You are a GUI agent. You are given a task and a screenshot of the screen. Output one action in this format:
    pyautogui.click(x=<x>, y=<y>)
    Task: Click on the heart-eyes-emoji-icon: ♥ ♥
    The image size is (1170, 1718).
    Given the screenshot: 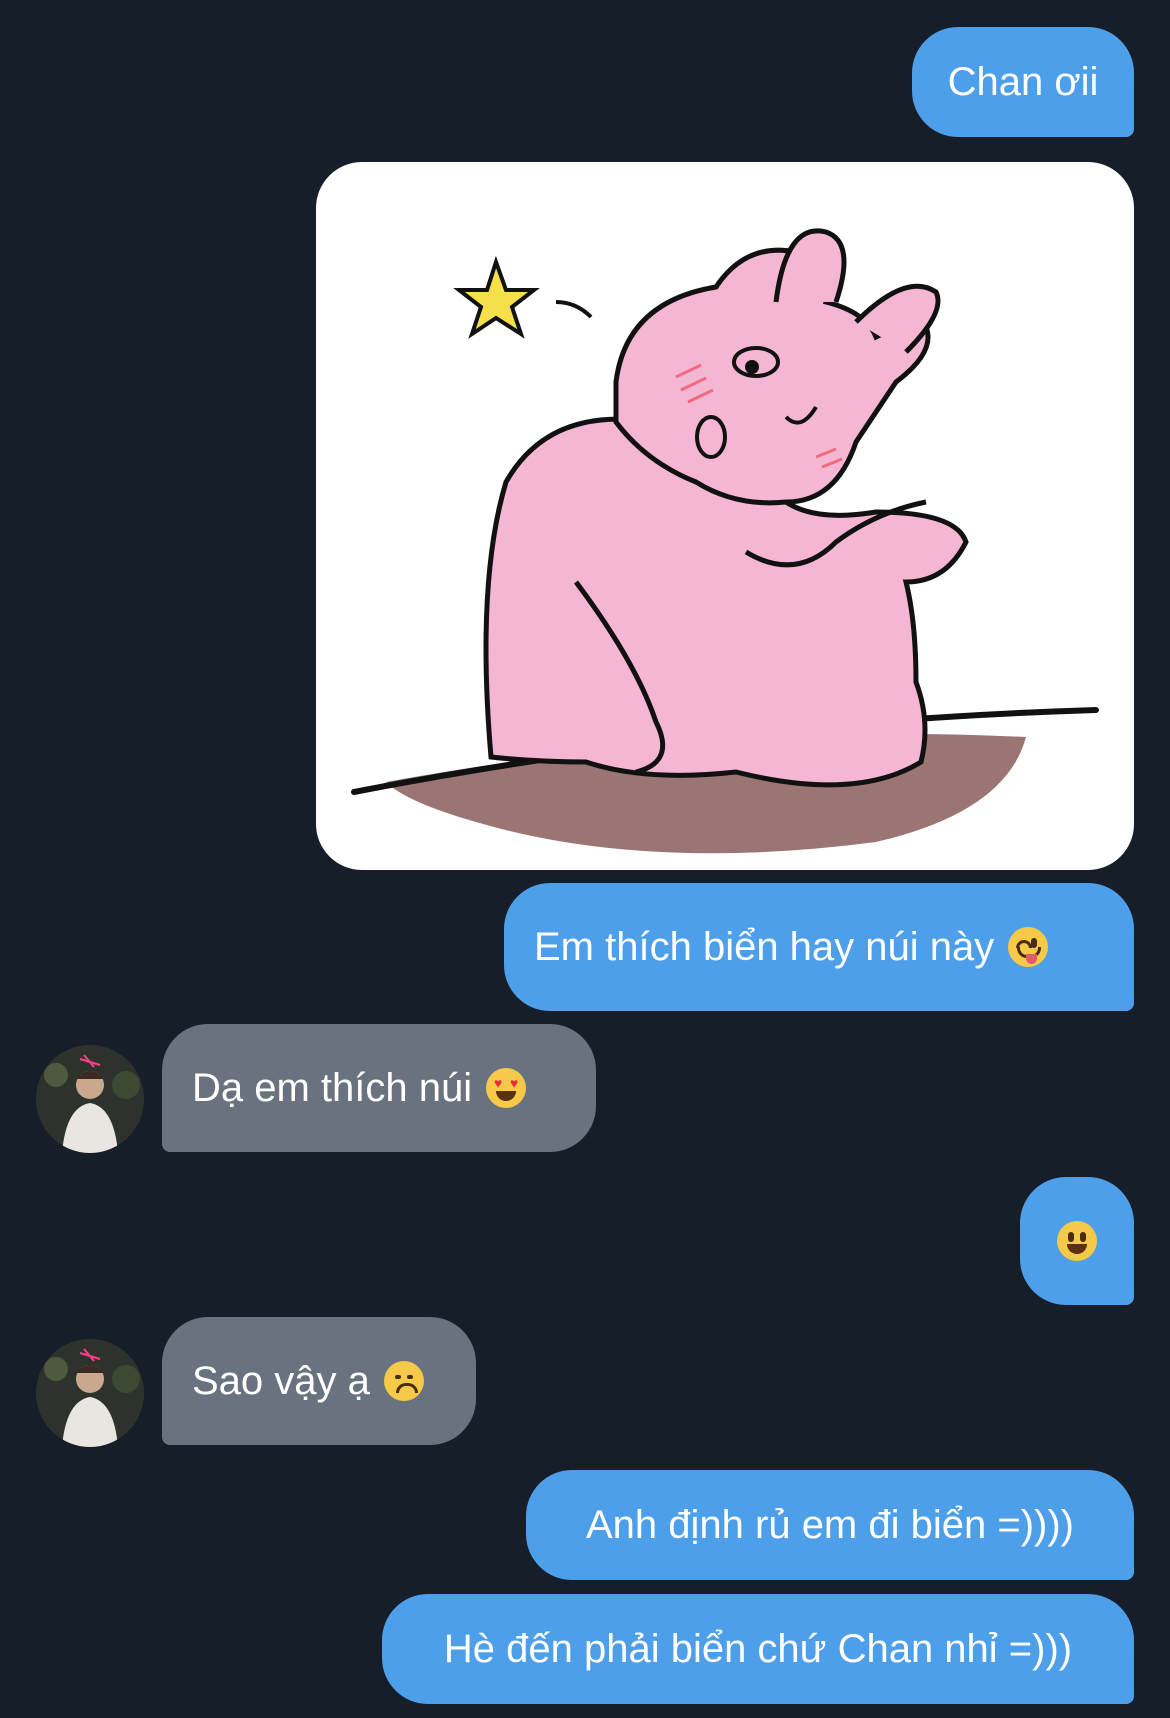 What is the action you would take?
    pyautogui.click(x=506, y=1088)
    